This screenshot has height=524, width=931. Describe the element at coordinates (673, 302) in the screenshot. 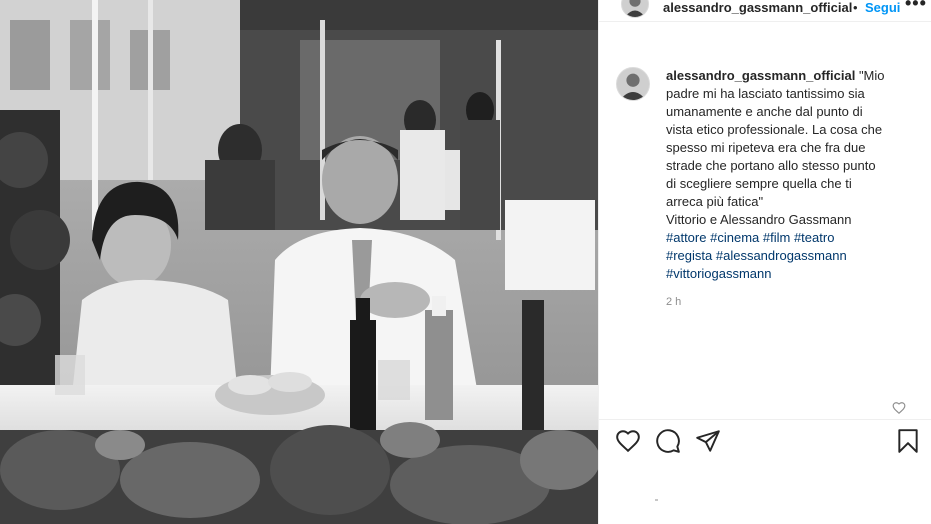

I see `caption-timestamp: 2 h` at that location.